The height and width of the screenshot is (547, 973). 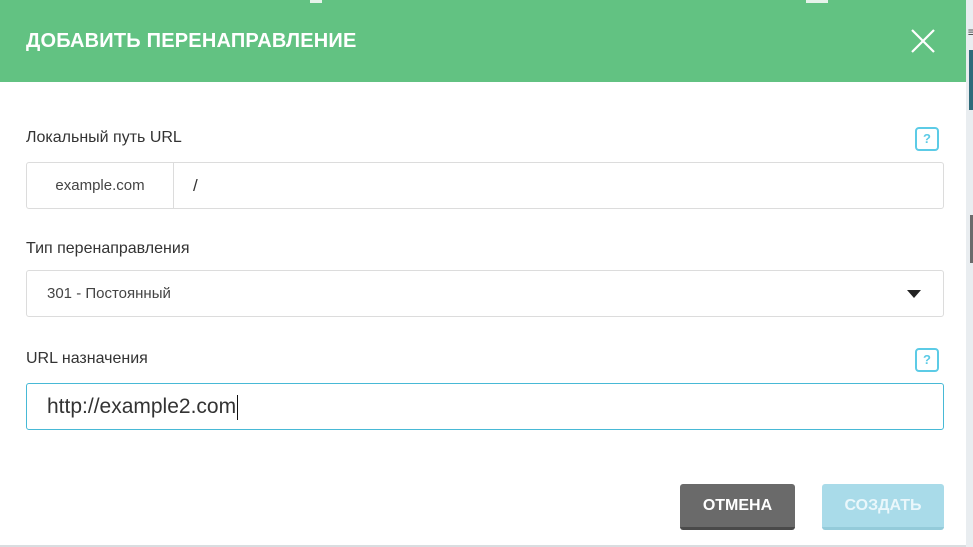 I want to click on domain-prefix: example.com, so click(x=100, y=185).